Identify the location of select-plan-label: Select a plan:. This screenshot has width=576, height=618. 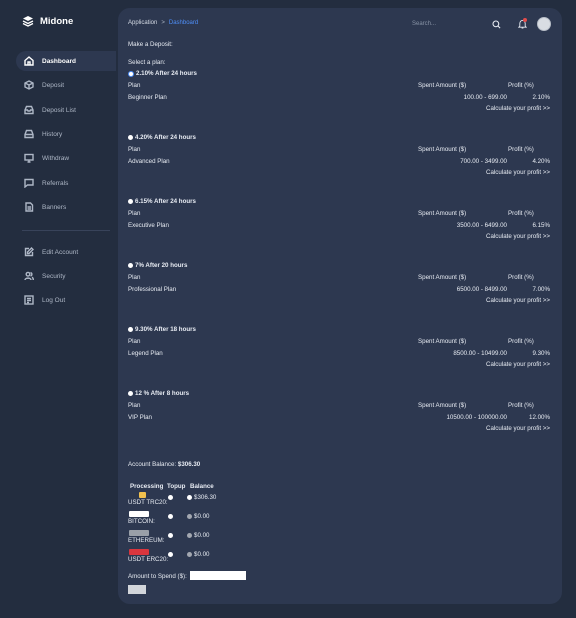
(147, 62).